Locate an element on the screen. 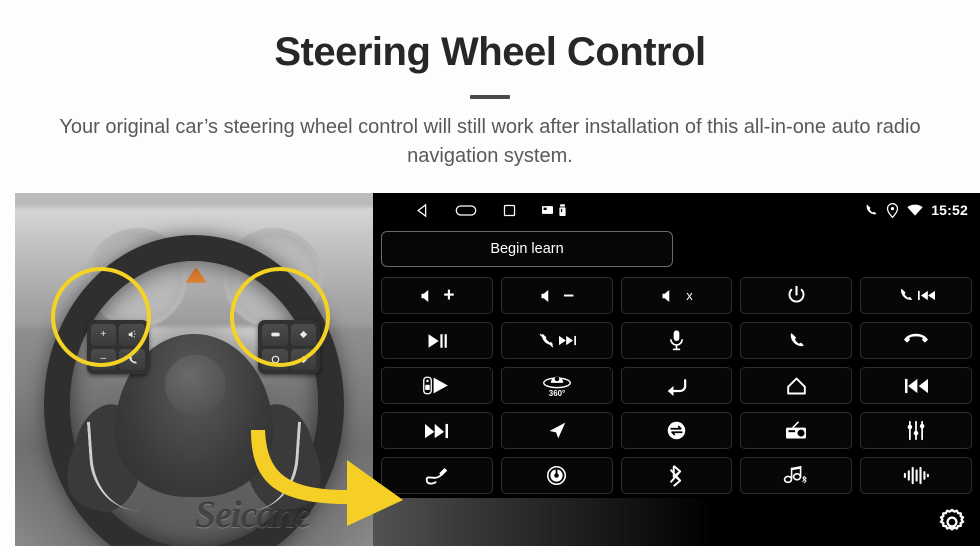  next-track-icon is located at coordinates (437, 430).